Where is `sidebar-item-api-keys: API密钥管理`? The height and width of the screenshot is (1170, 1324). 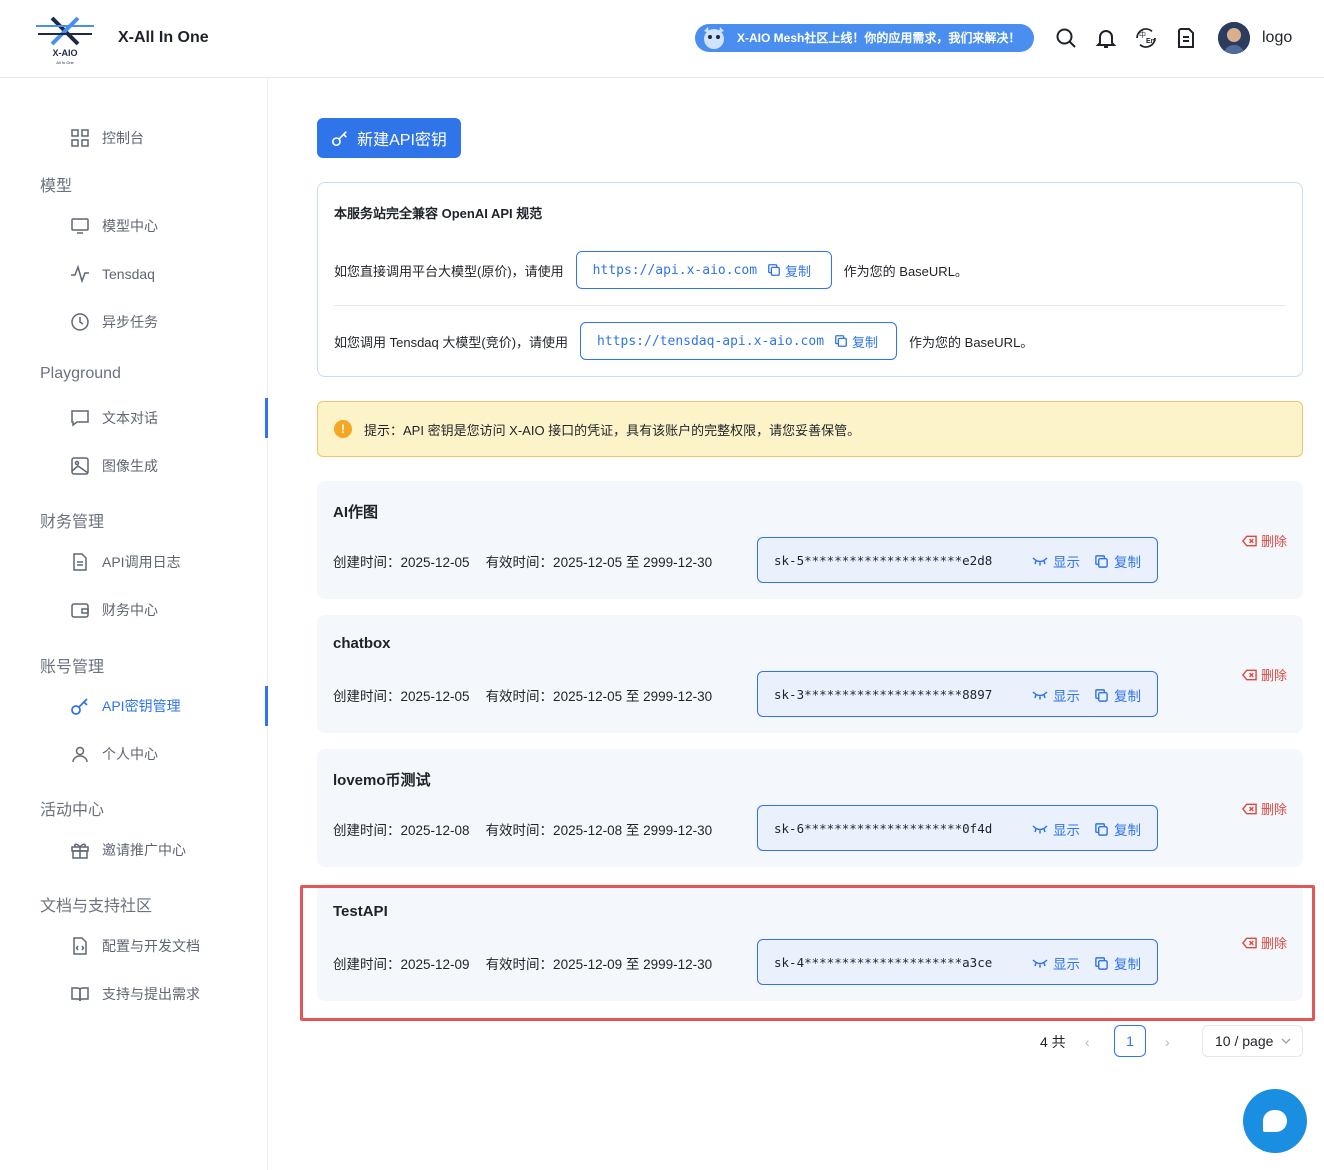
sidebar-item-api-keys: API密钥管理 is located at coordinates (134, 706).